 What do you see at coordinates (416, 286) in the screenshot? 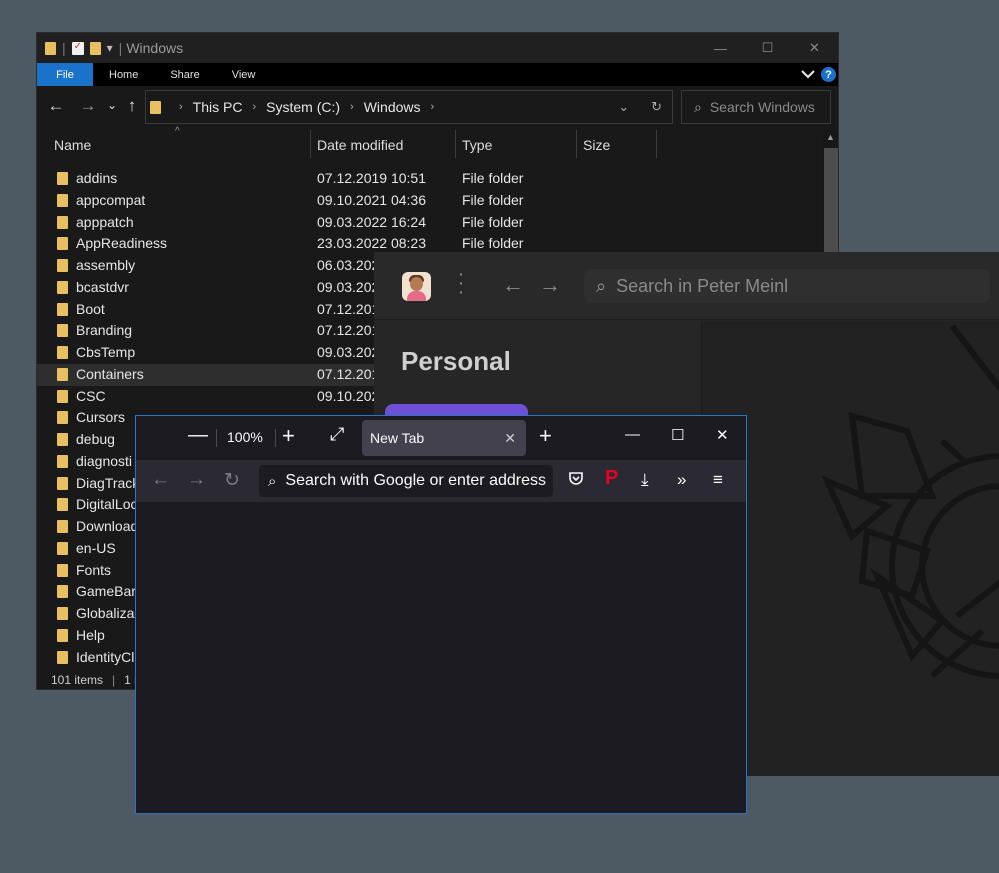
I see `avatar` at bounding box center [416, 286].